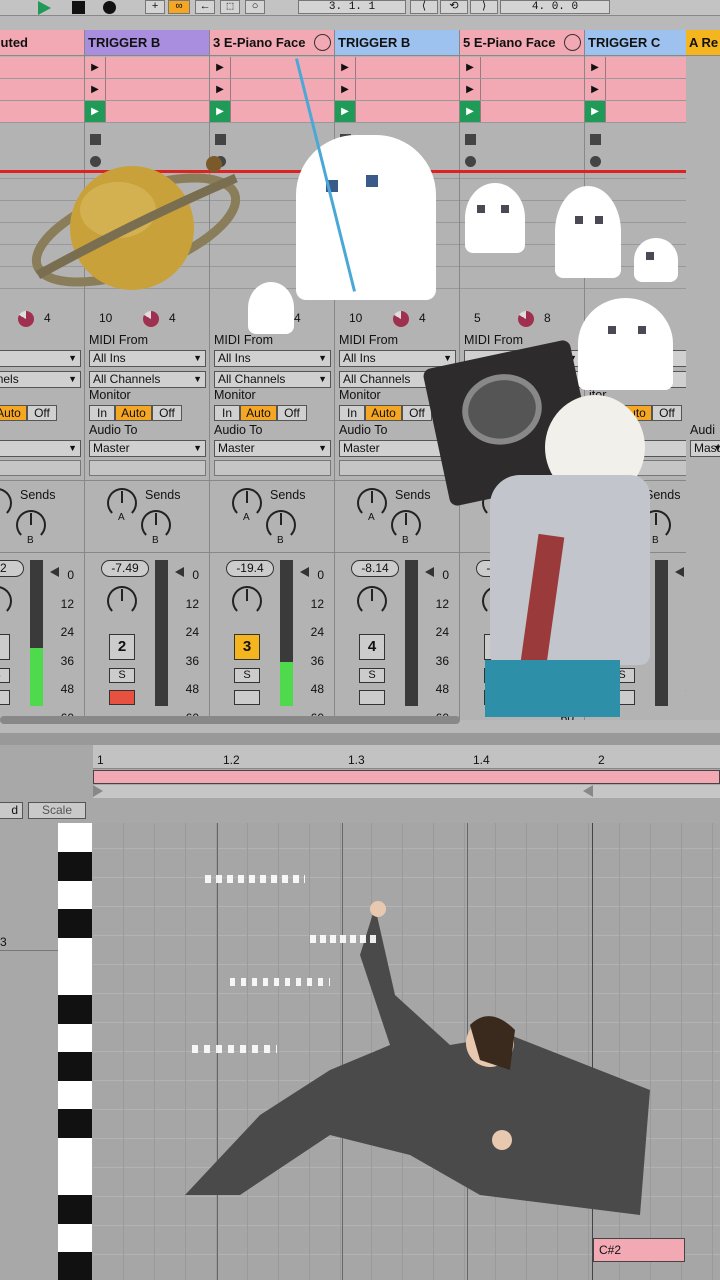  I want to click on punch-in-icon: ⟨, so click(424, 7).